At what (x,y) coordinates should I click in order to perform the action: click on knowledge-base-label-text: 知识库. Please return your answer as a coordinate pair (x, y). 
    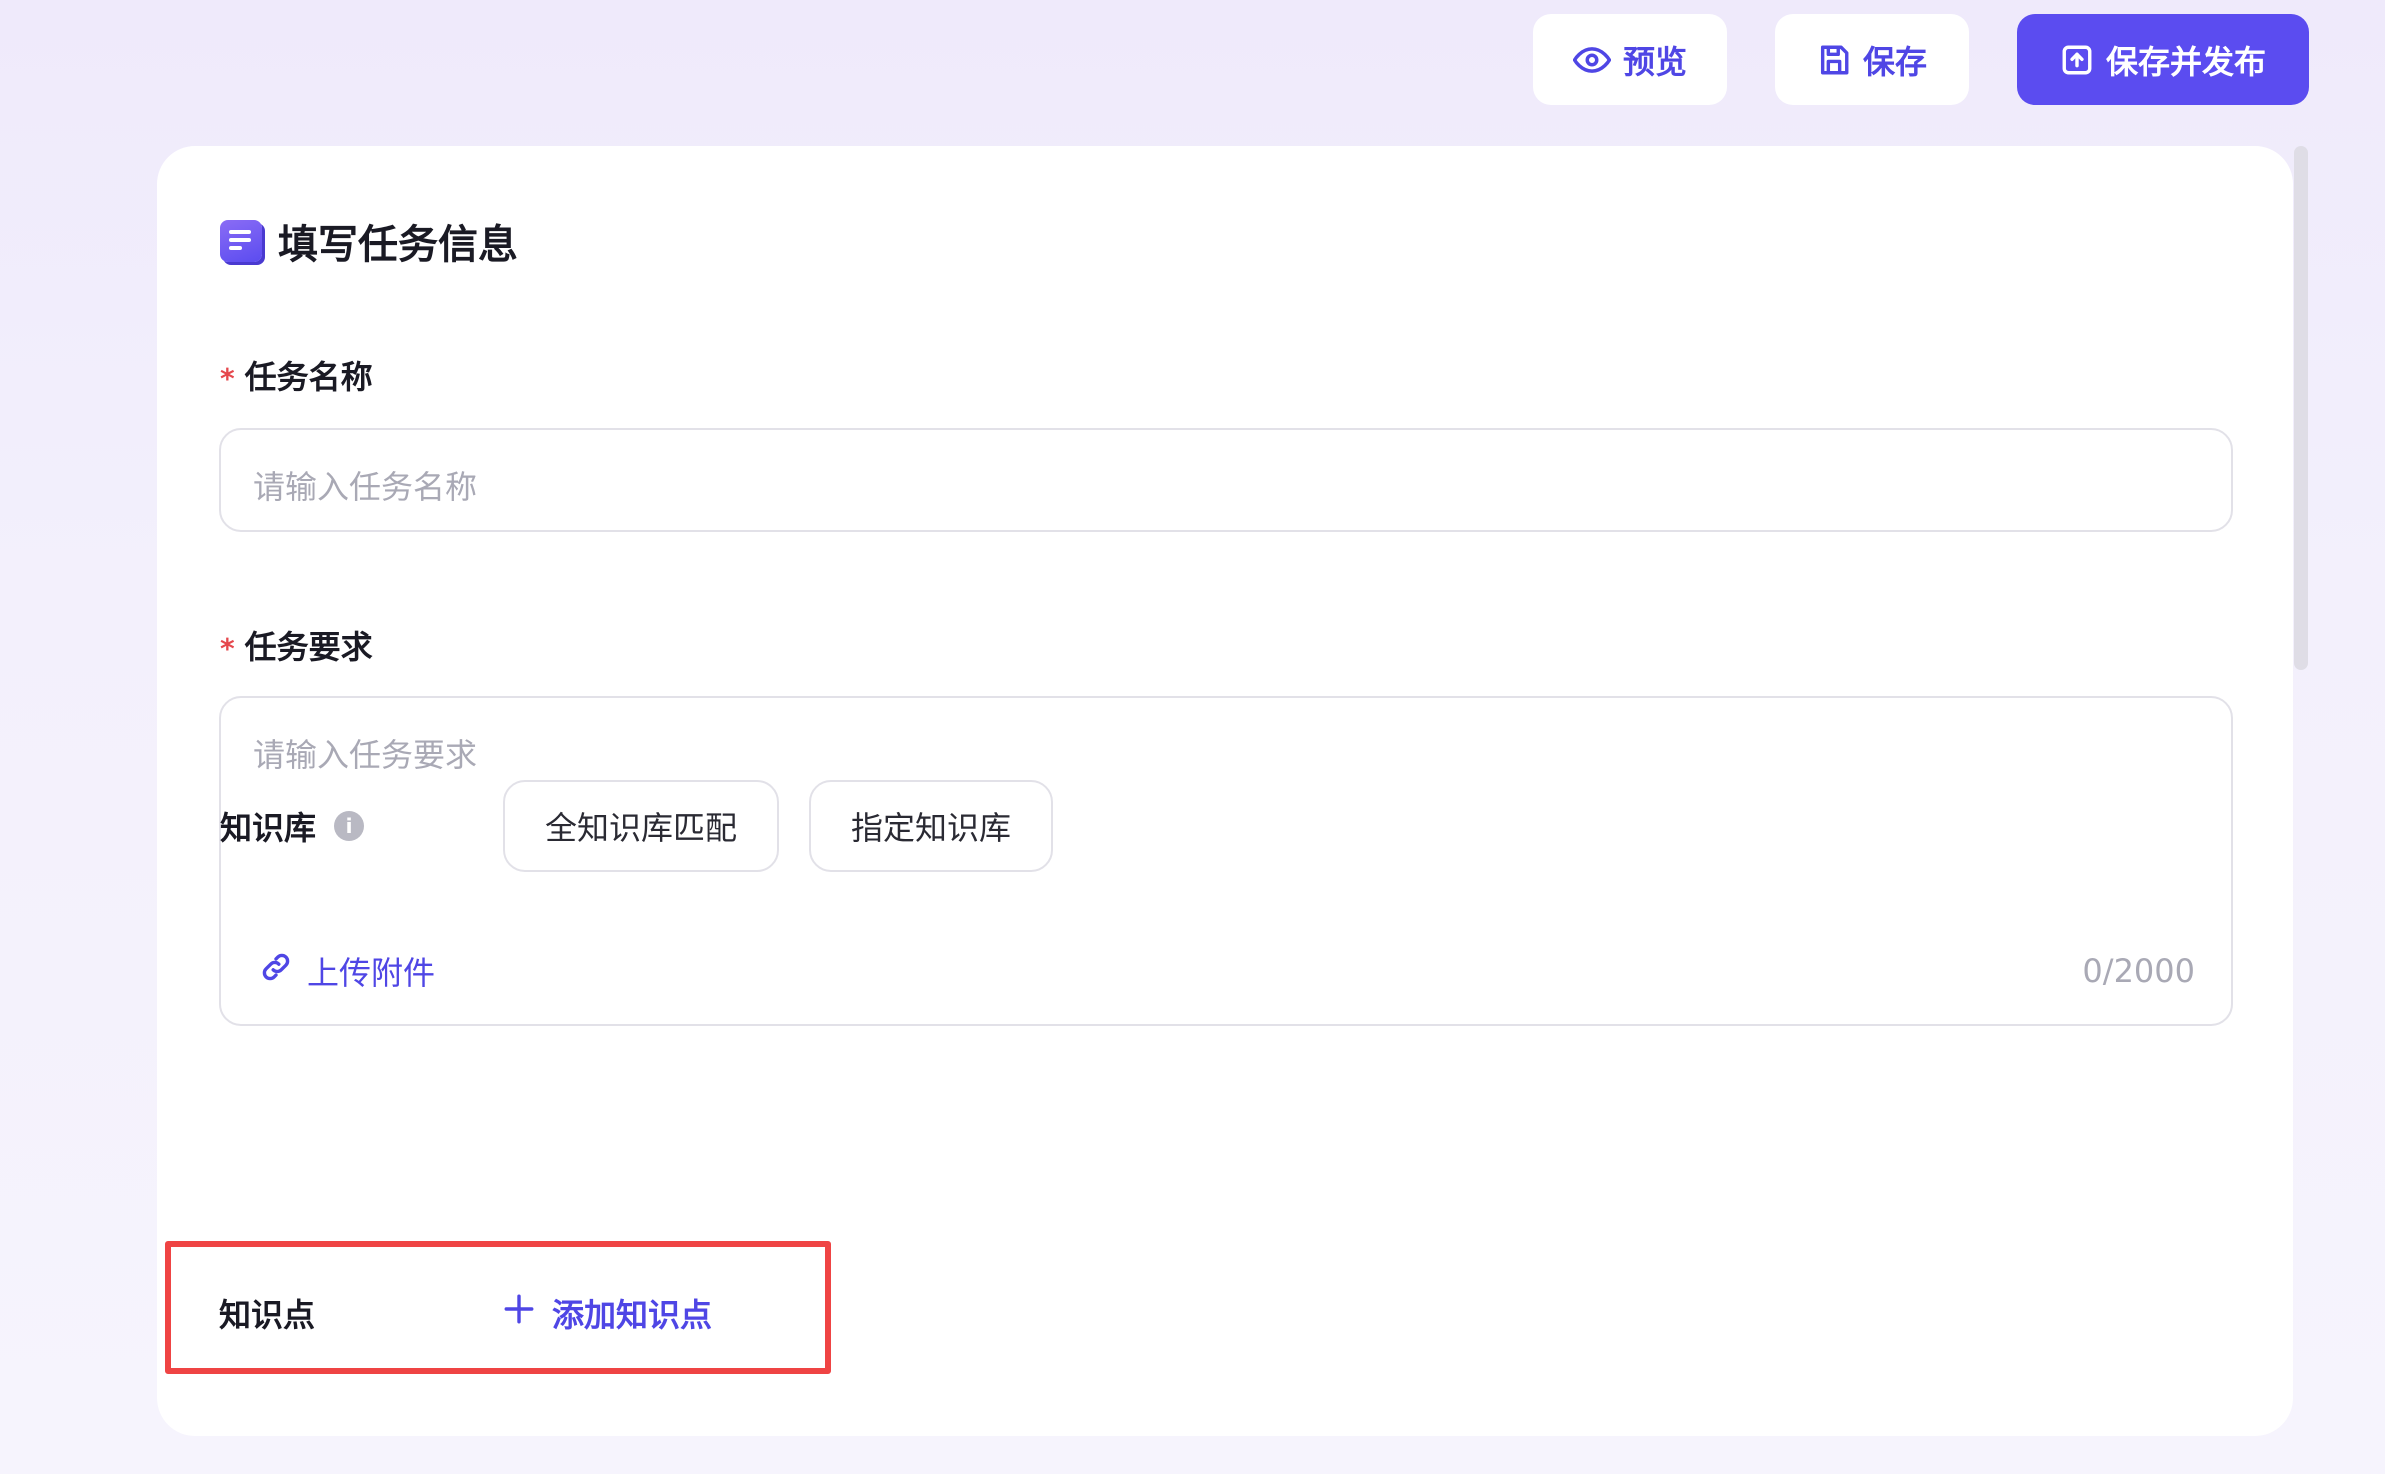
    Looking at the image, I should click on (268, 828).